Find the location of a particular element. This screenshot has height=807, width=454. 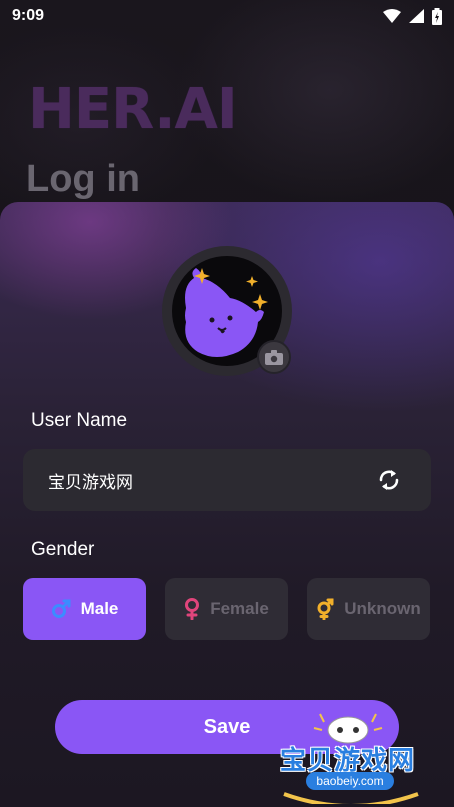

gender-male-button: Male is located at coordinates (84, 609).